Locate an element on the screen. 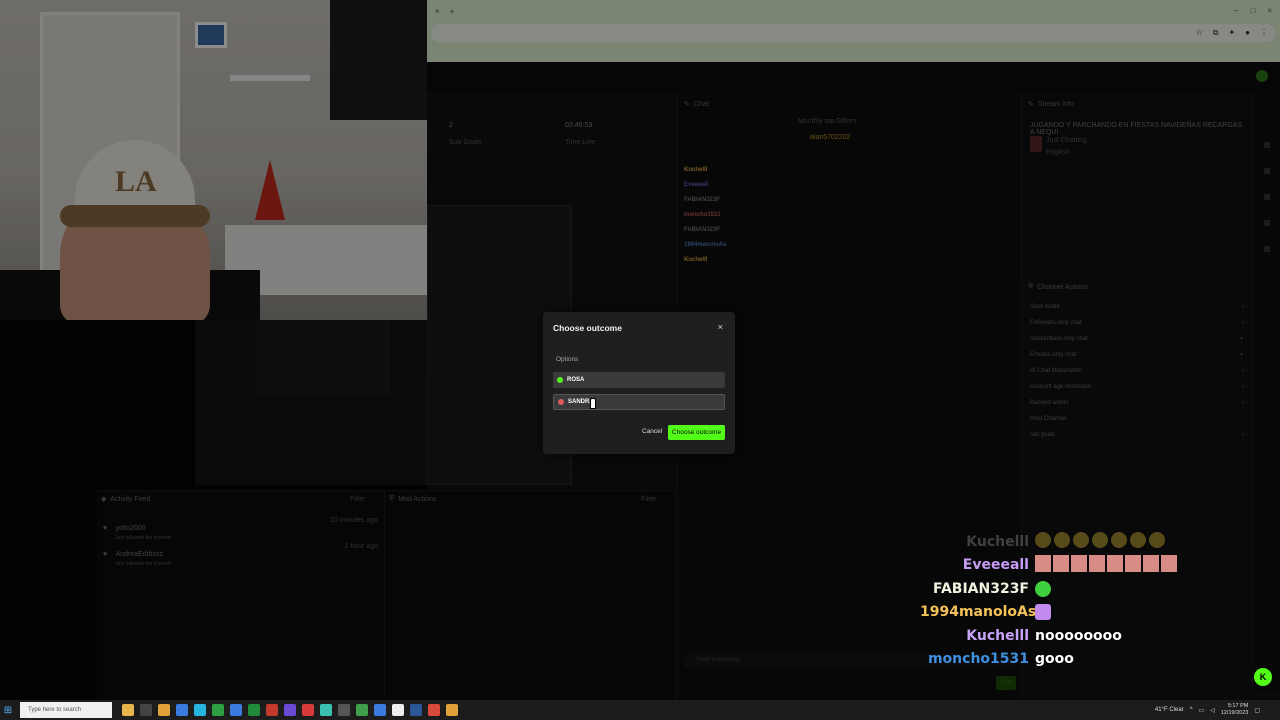 The image size is (1280, 720). weather-widget: 41°F Clear is located at coordinates (1169, 710).